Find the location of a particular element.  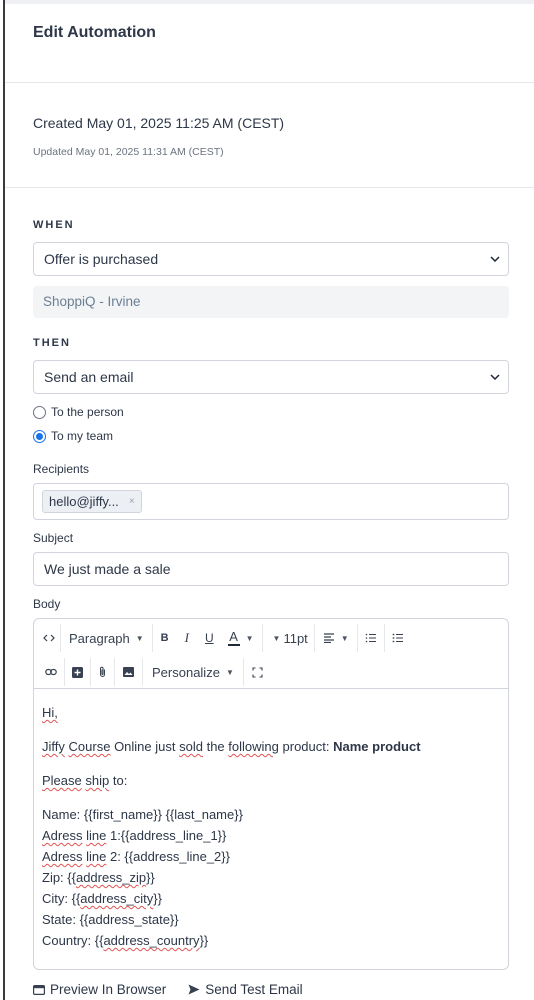

spelled-word: Jiffy is located at coordinates (53, 746).